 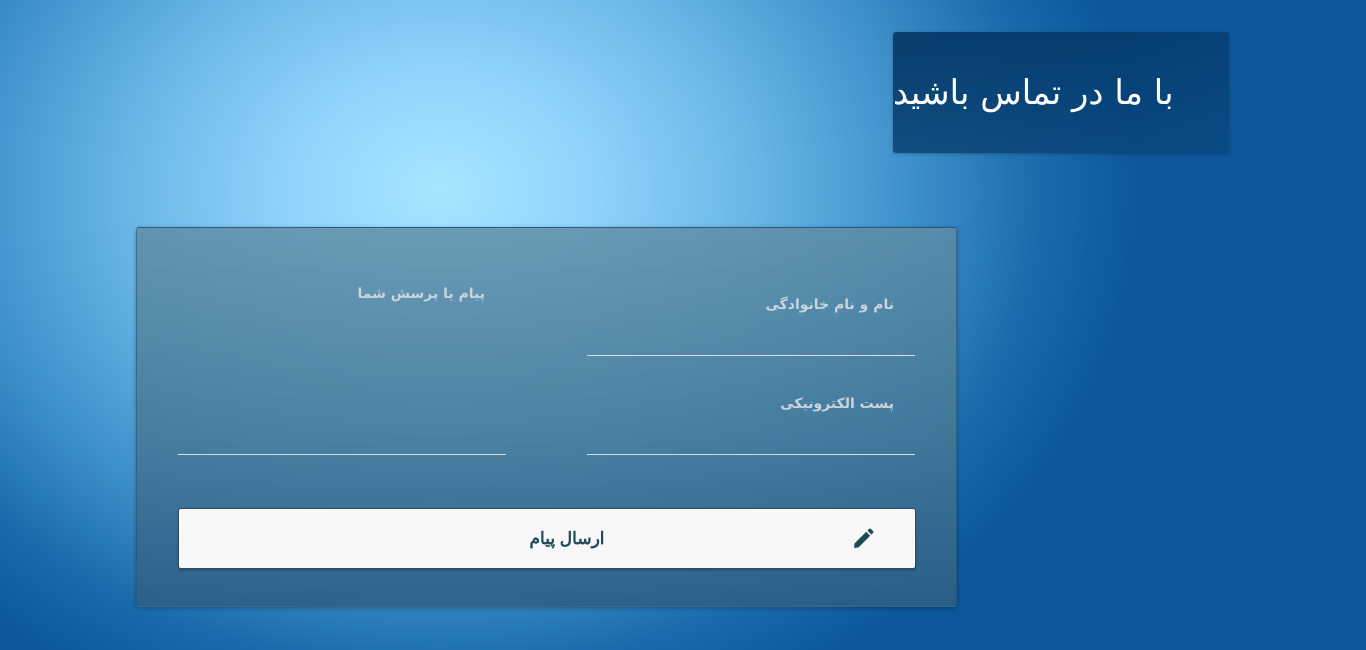 I want to click on message-textarea, so click(x=344, y=384).